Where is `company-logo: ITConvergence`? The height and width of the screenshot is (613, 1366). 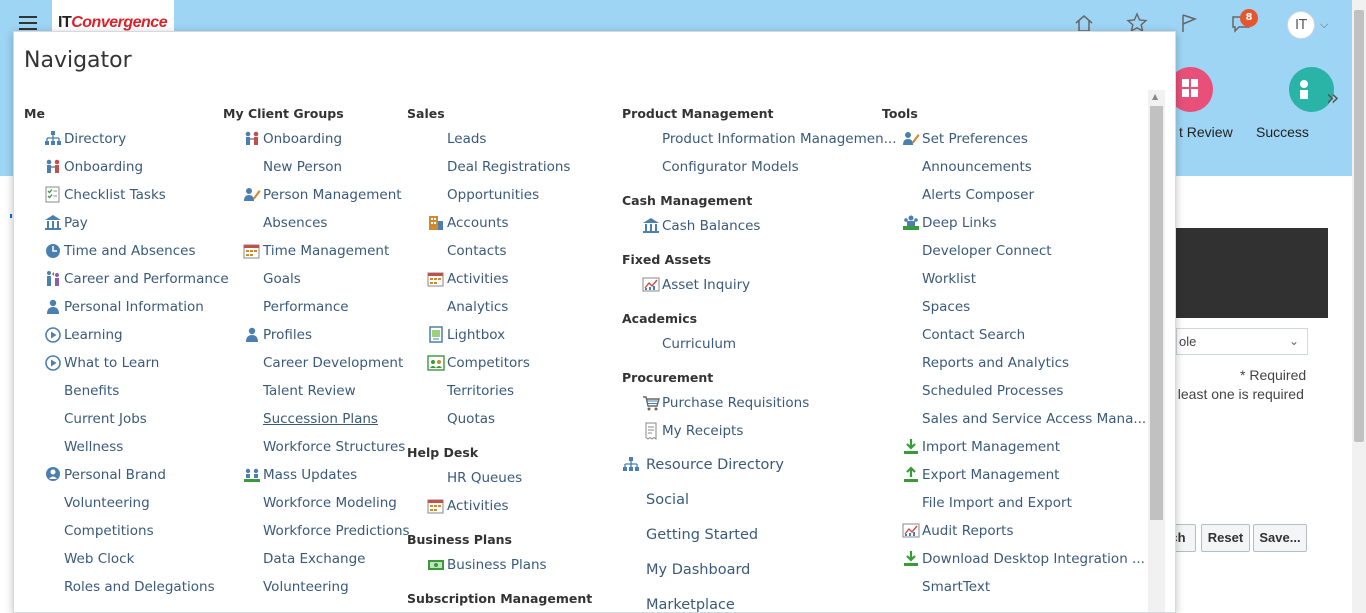 company-logo: ITConvergence is located at coordinates (113, 15).